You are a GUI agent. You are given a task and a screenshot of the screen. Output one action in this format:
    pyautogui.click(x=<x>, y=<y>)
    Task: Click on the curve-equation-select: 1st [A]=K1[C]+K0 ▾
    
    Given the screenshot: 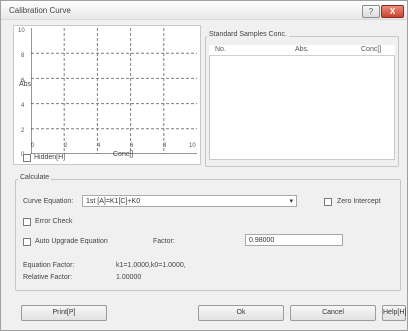 What is the action you would take?
    pyautogui.click(x=189, y=201)
    